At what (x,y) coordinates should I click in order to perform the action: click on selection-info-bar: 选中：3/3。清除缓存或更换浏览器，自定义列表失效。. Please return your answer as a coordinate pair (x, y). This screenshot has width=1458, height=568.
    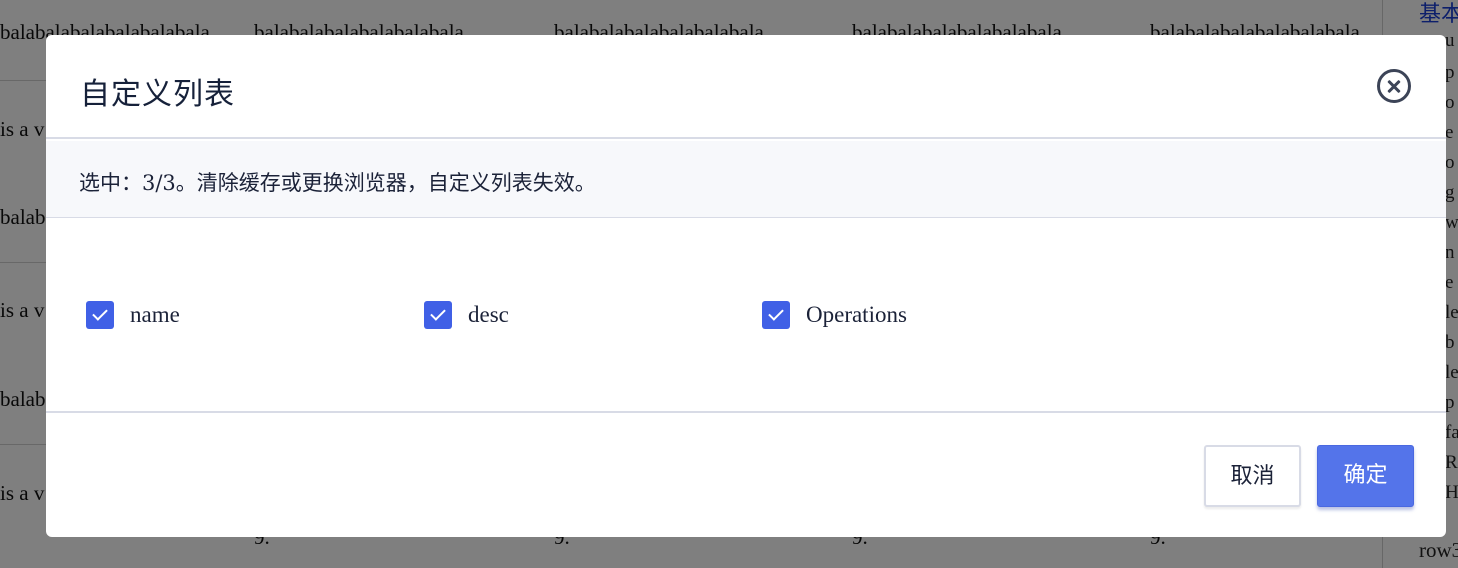
    Looking at the image, I should click on (746, 179).